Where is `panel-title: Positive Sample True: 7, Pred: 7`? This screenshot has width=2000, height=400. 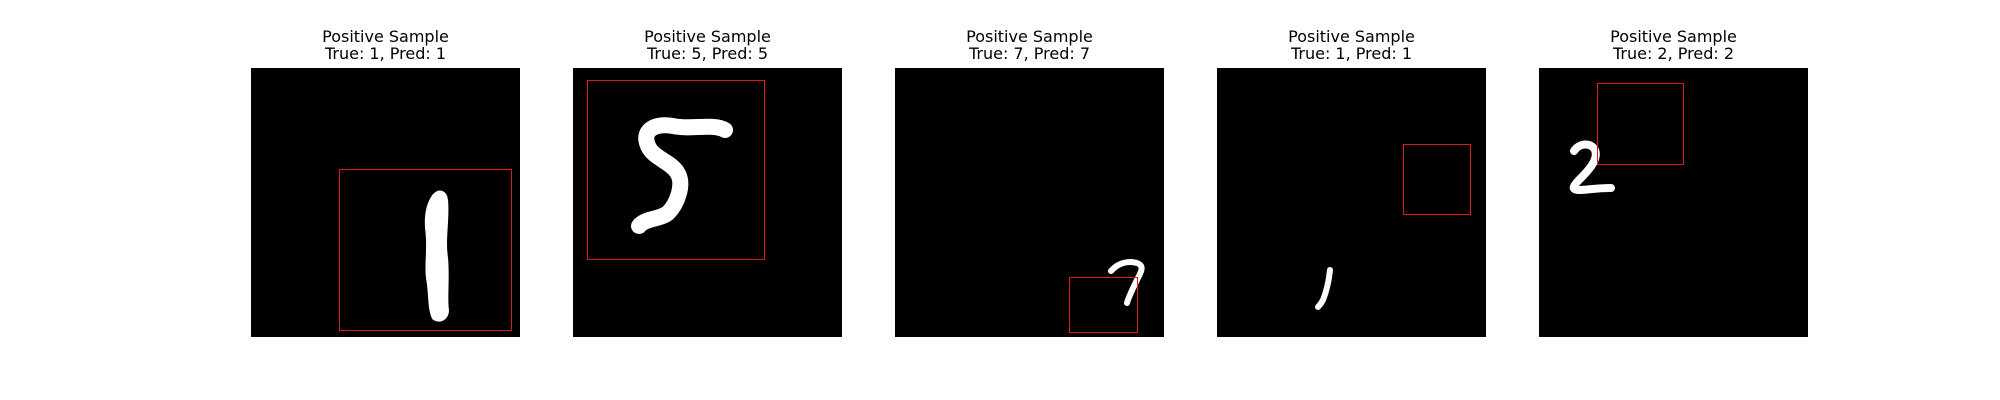
panel-title: Positive Sample True: 7, Pred: 7 is located at coordinates (1029, 45).